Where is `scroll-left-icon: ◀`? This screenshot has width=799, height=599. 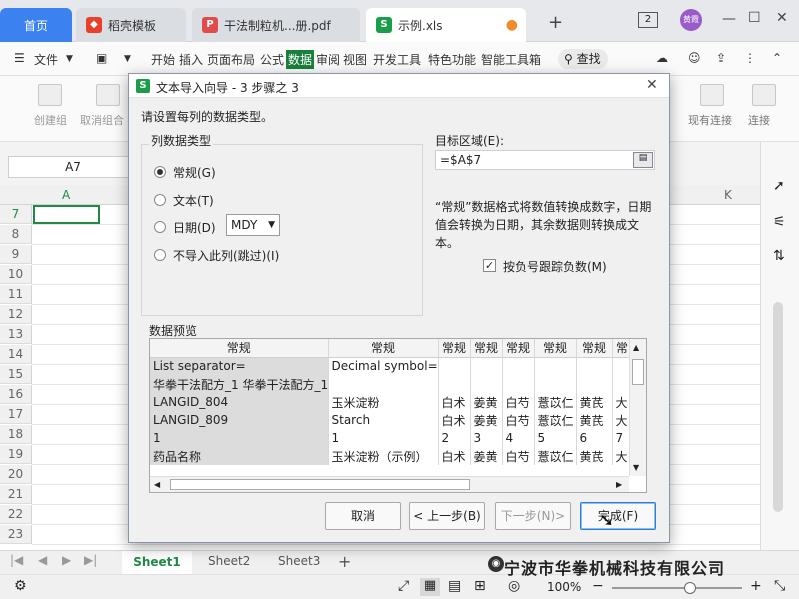 scroll-left-icon: ◀ is located at coordinates (157, 484).